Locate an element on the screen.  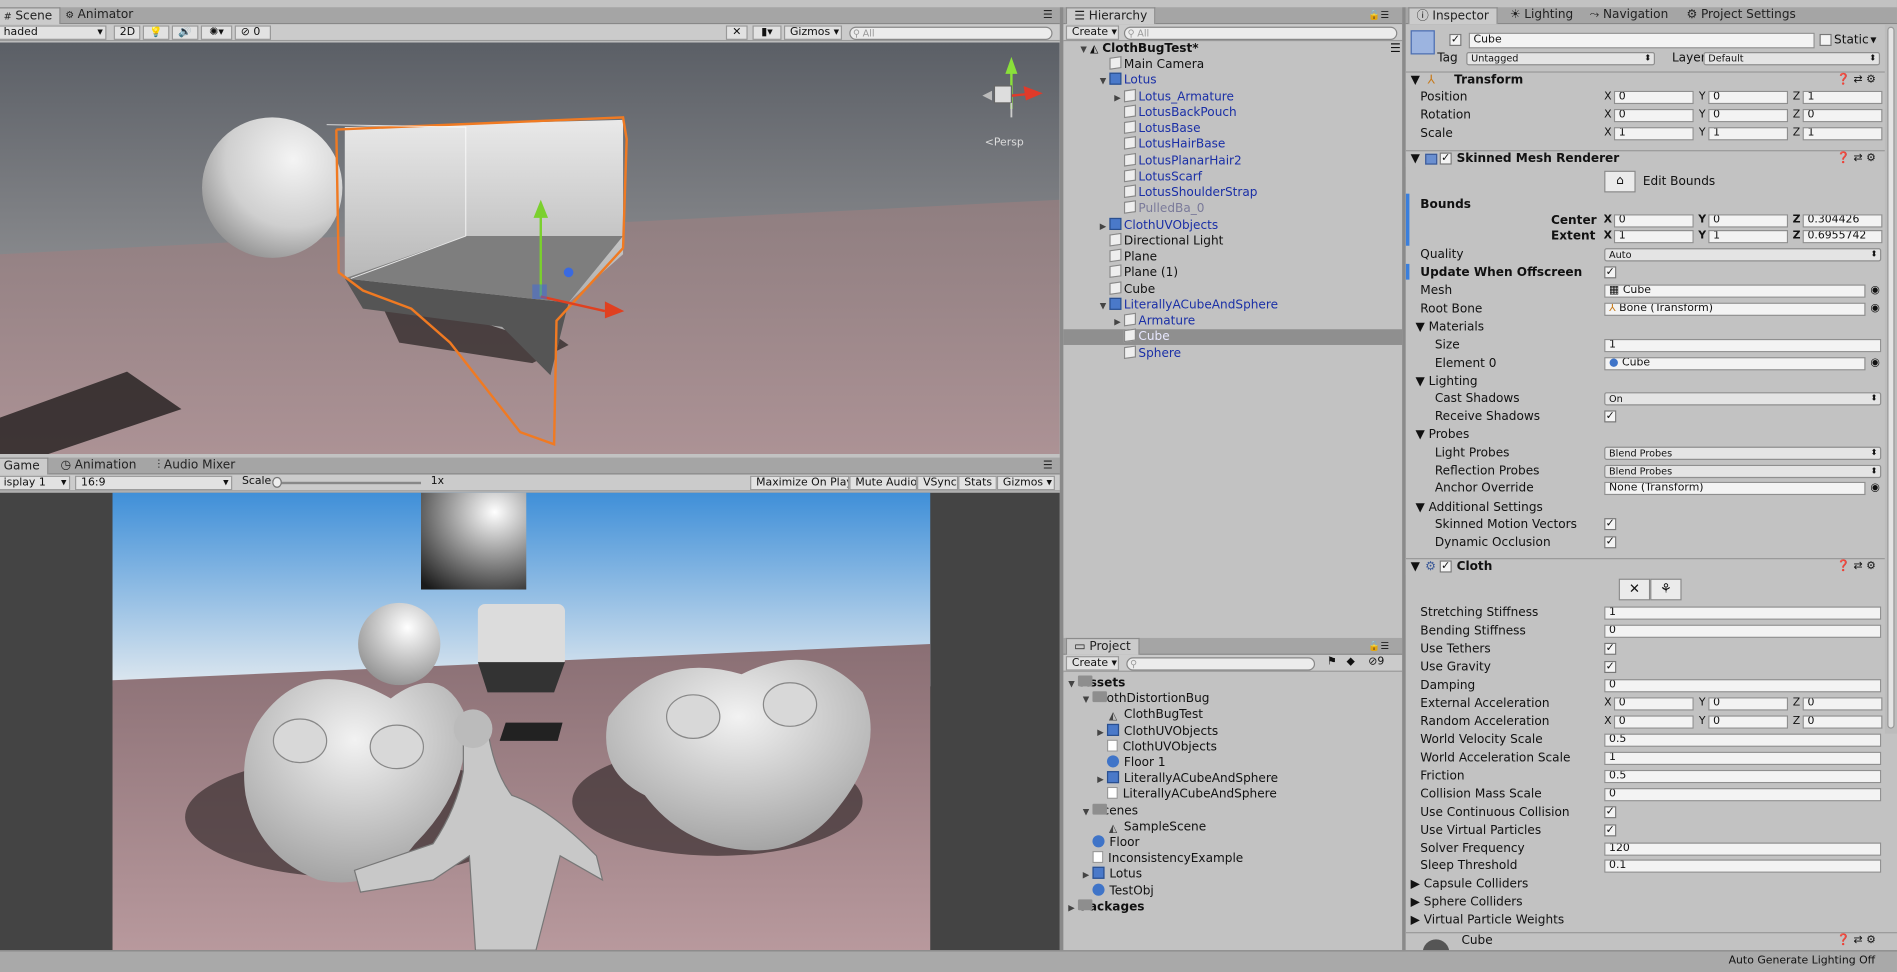
hierarchy-item: LotusPlanarHair2 is located at coordinates (1178, 160).